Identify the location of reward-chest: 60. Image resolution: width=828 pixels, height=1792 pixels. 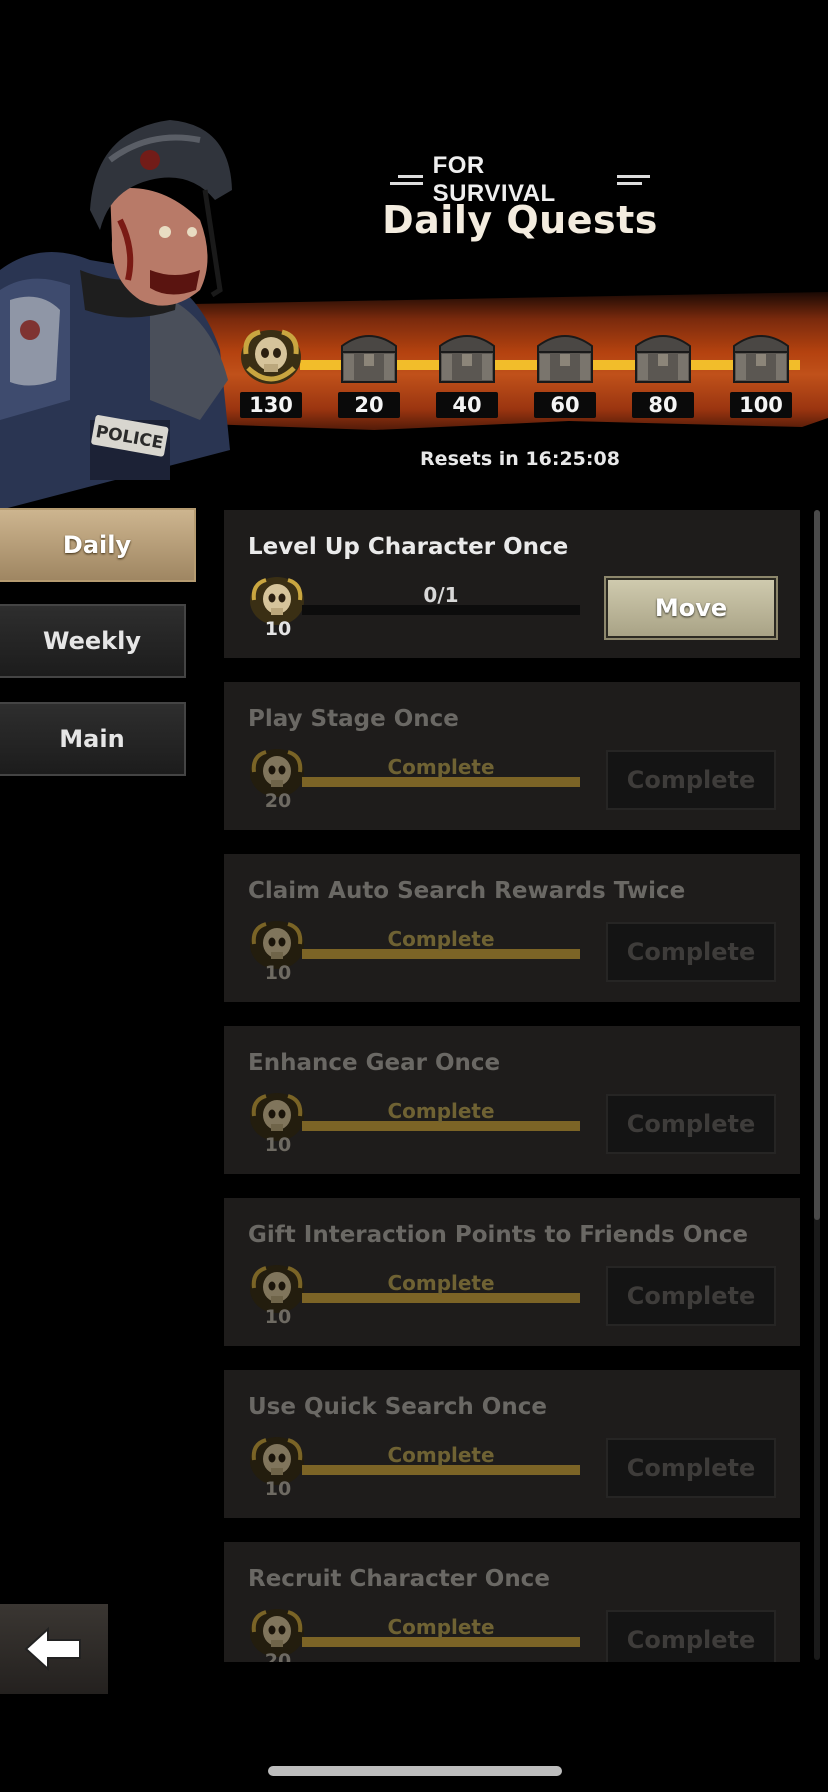
(565, 368).